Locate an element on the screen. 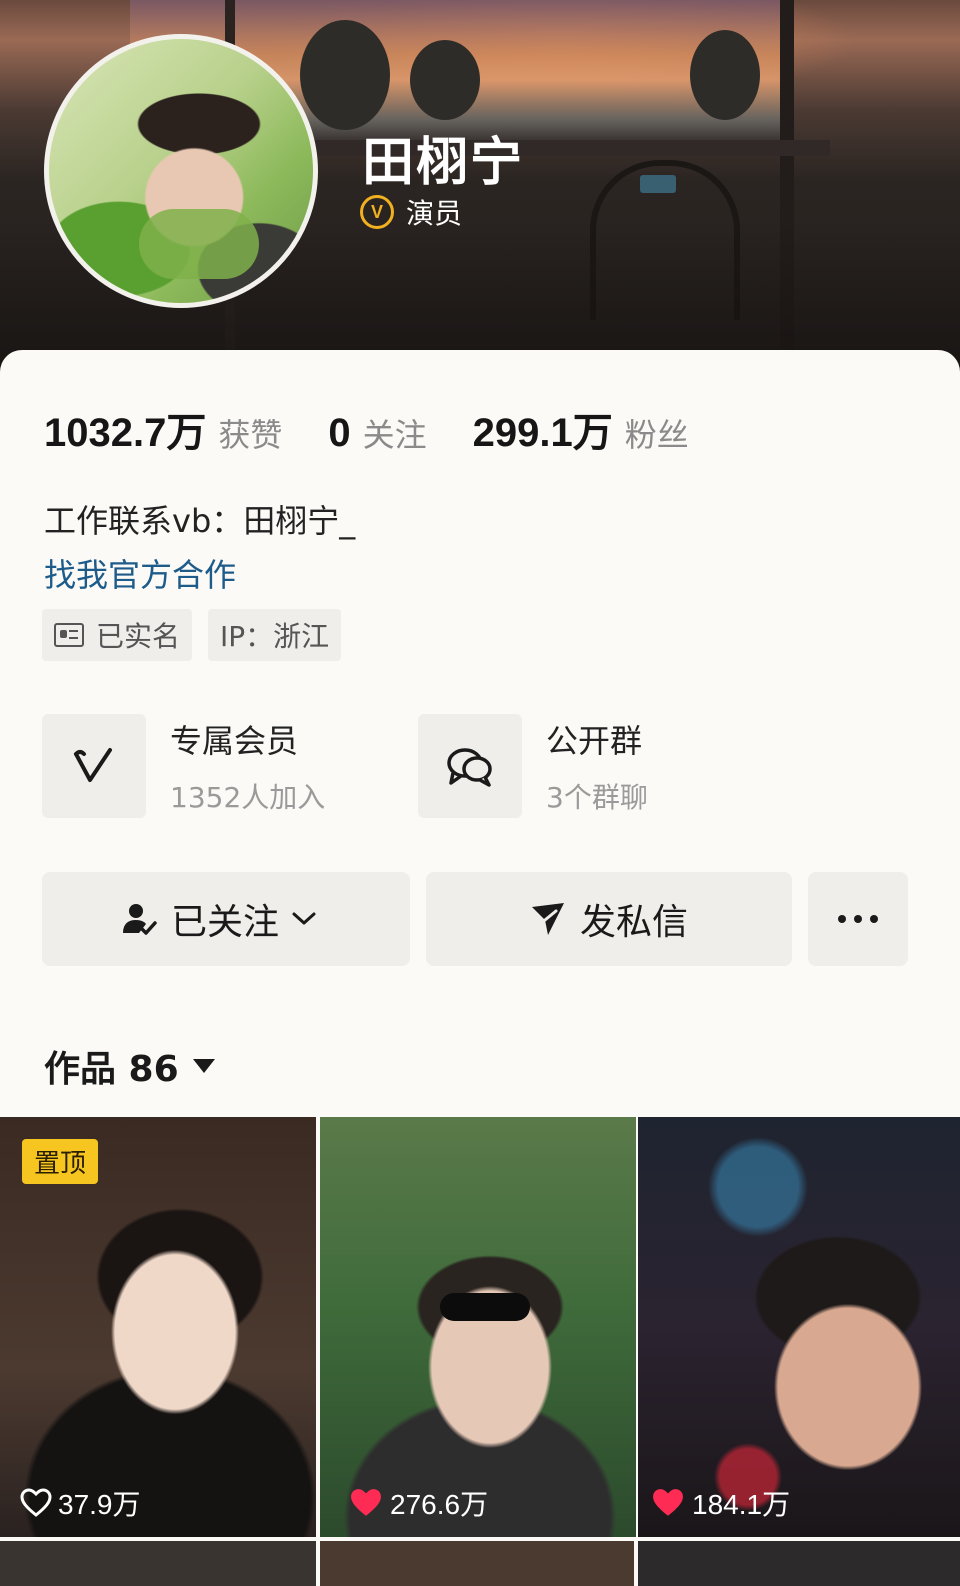  membership-title: 专属会员 is located at coordinates (234, 741).